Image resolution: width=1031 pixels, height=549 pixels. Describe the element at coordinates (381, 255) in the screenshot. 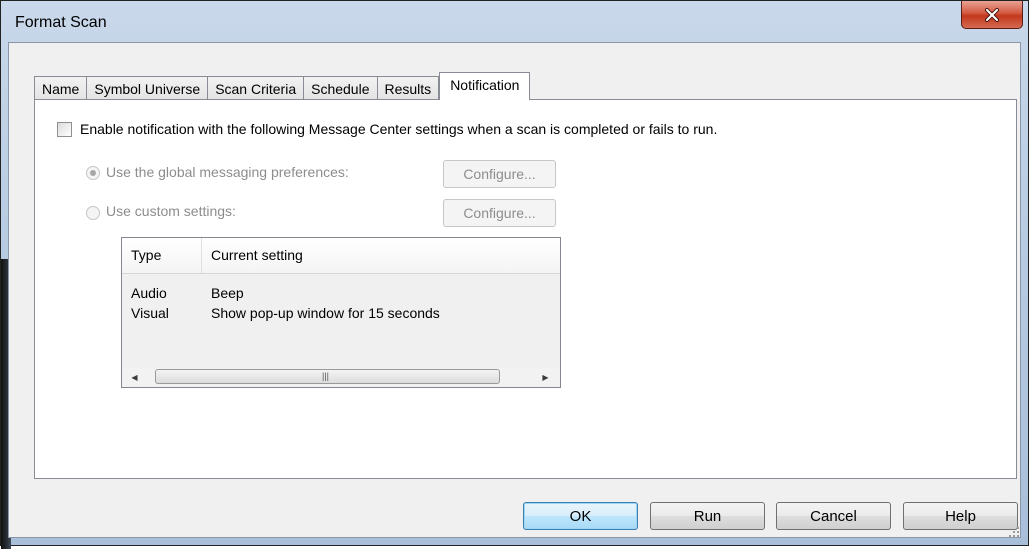

I see `column-header-current-setting: Current setting` at that location.